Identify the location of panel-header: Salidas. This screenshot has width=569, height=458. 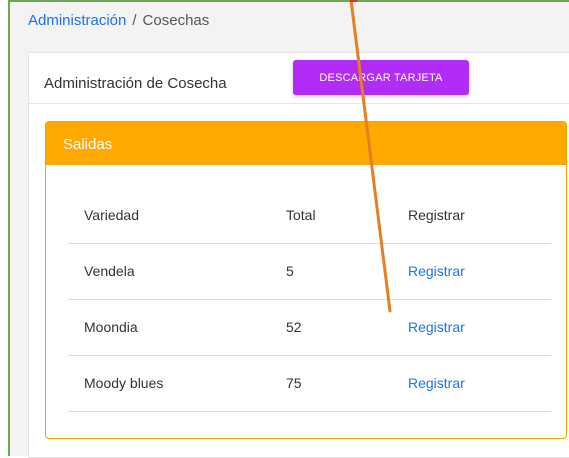
(306, 143).